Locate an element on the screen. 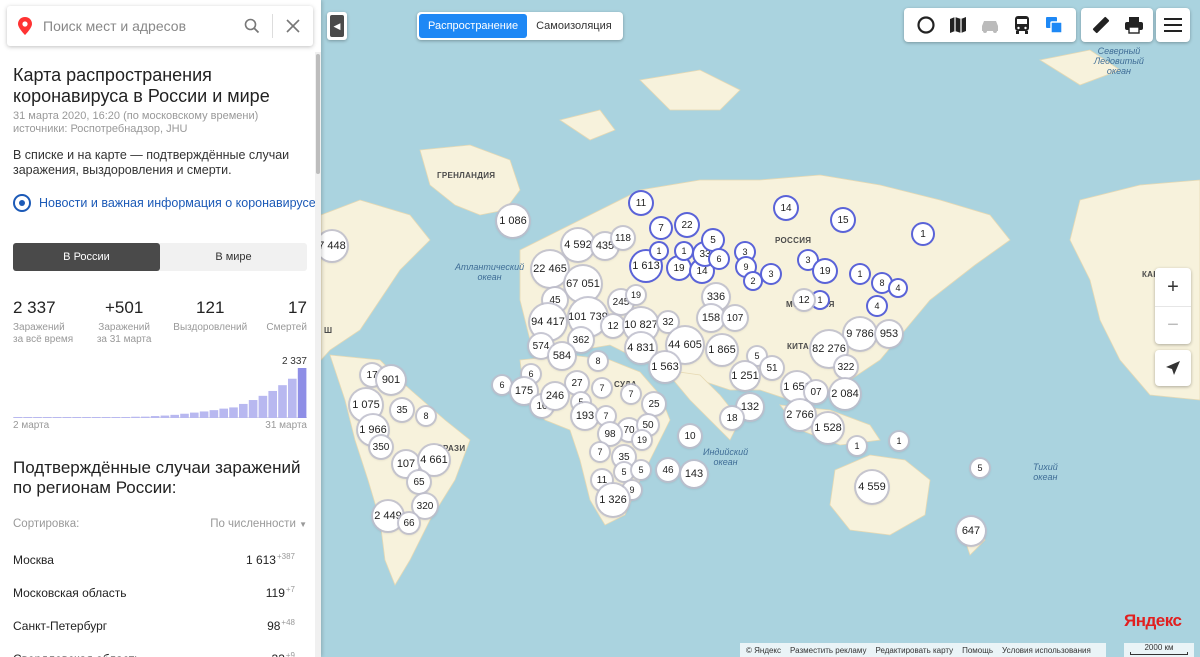 This screenshot has width=1200, height=657. case-cluster: 1 563 is located at coordinates (665, 367).